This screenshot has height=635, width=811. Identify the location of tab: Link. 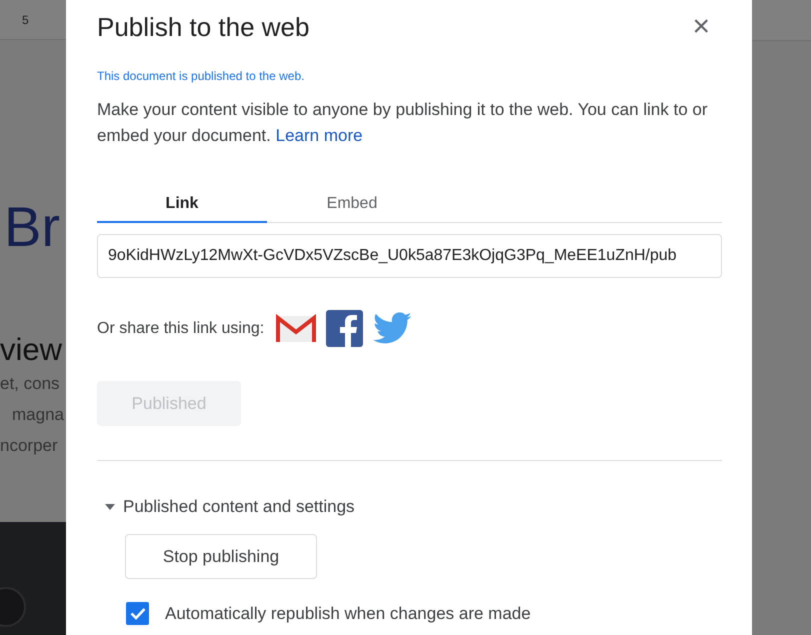
(182, 206).